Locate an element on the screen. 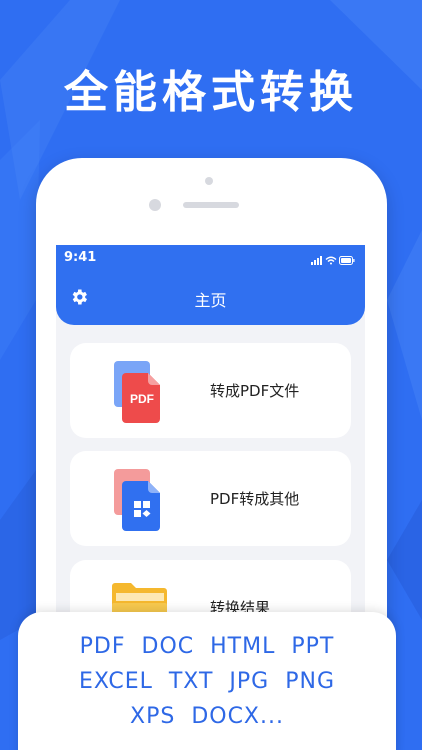 This screenshot has width=422, height=750. format-item: DOC is located at coordinates (168, 646).